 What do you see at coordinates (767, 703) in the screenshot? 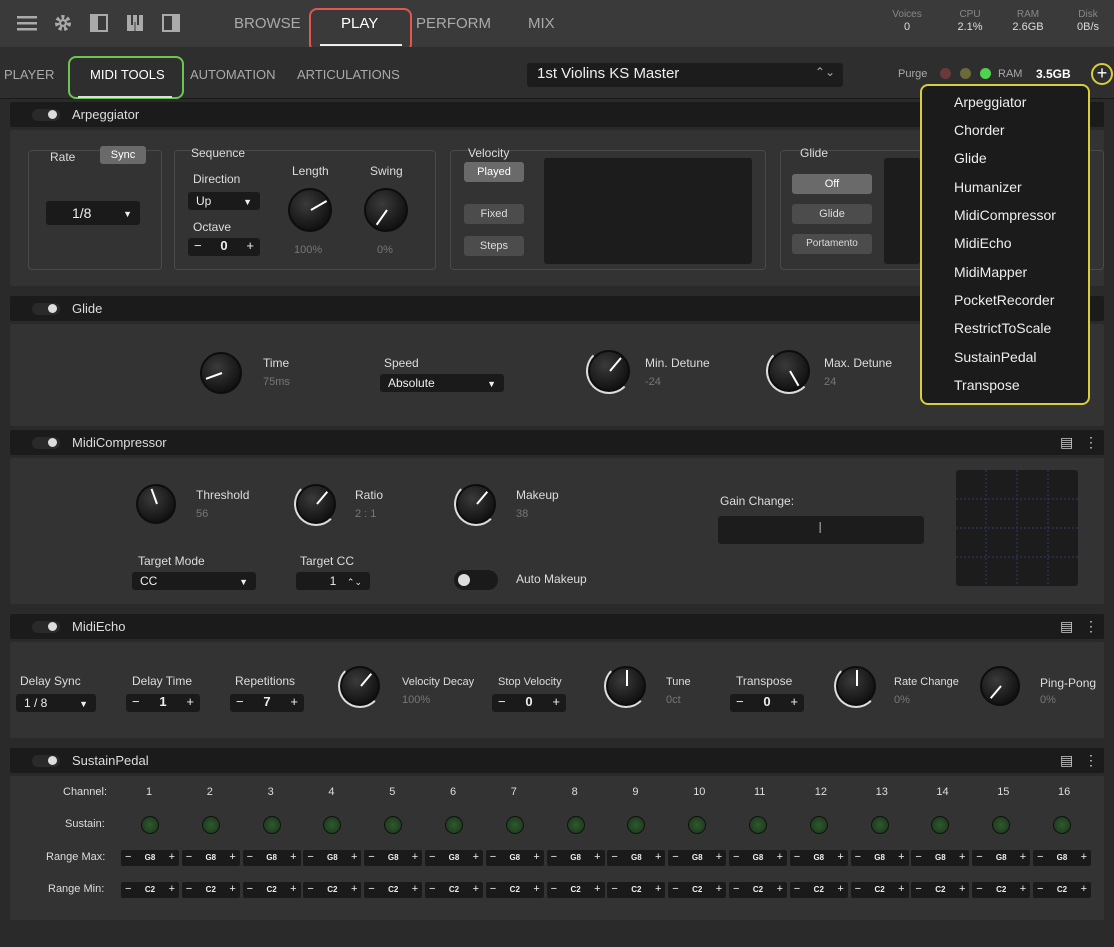
I see `transpose-stepper: −0 +` at bounding box center [767, 703].